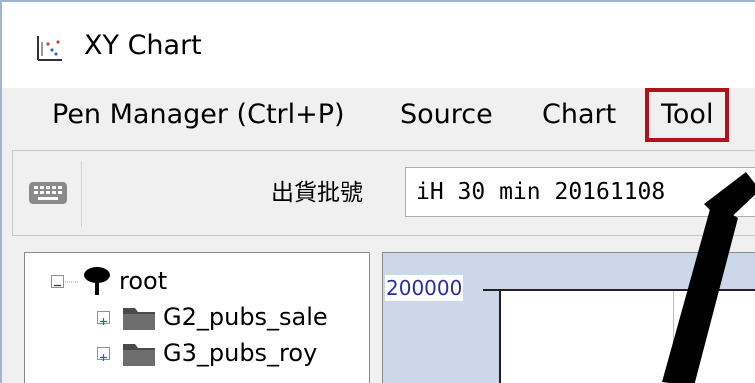 This screenshot has width=755, height=383. I want to click on y-axis-tick, so click(491, 290).